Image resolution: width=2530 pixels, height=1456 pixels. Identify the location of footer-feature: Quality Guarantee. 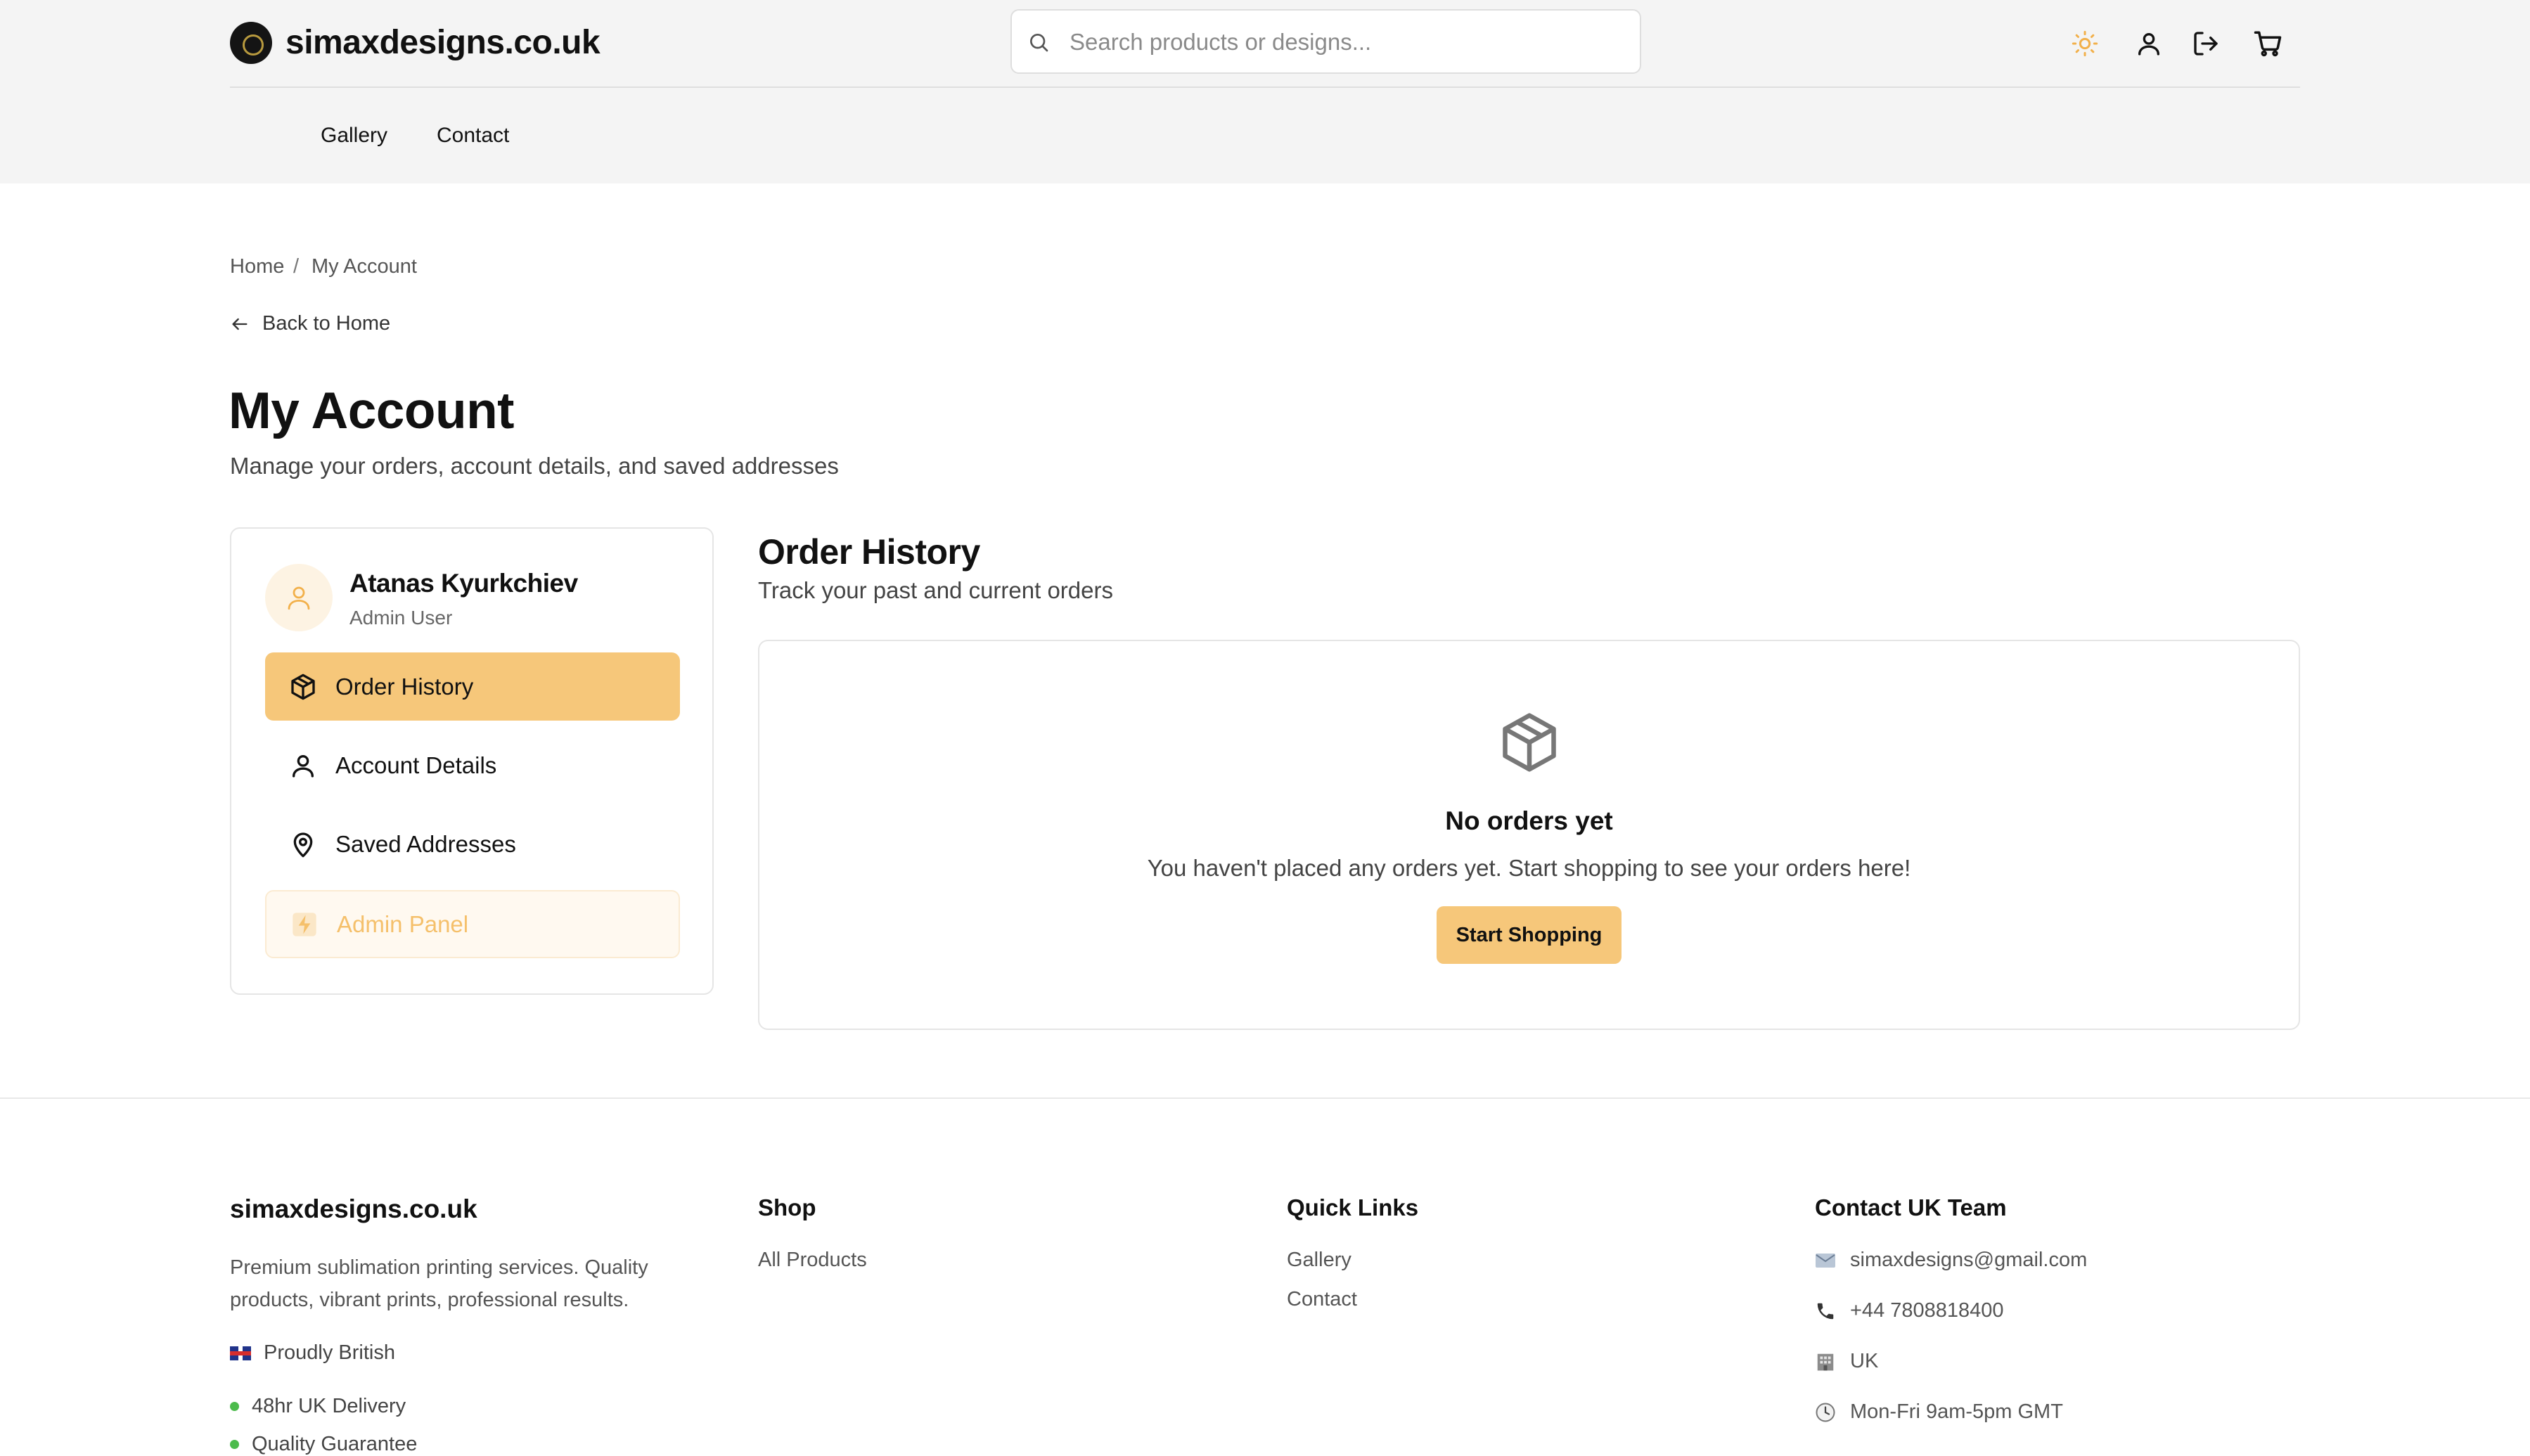
(324, 1444).